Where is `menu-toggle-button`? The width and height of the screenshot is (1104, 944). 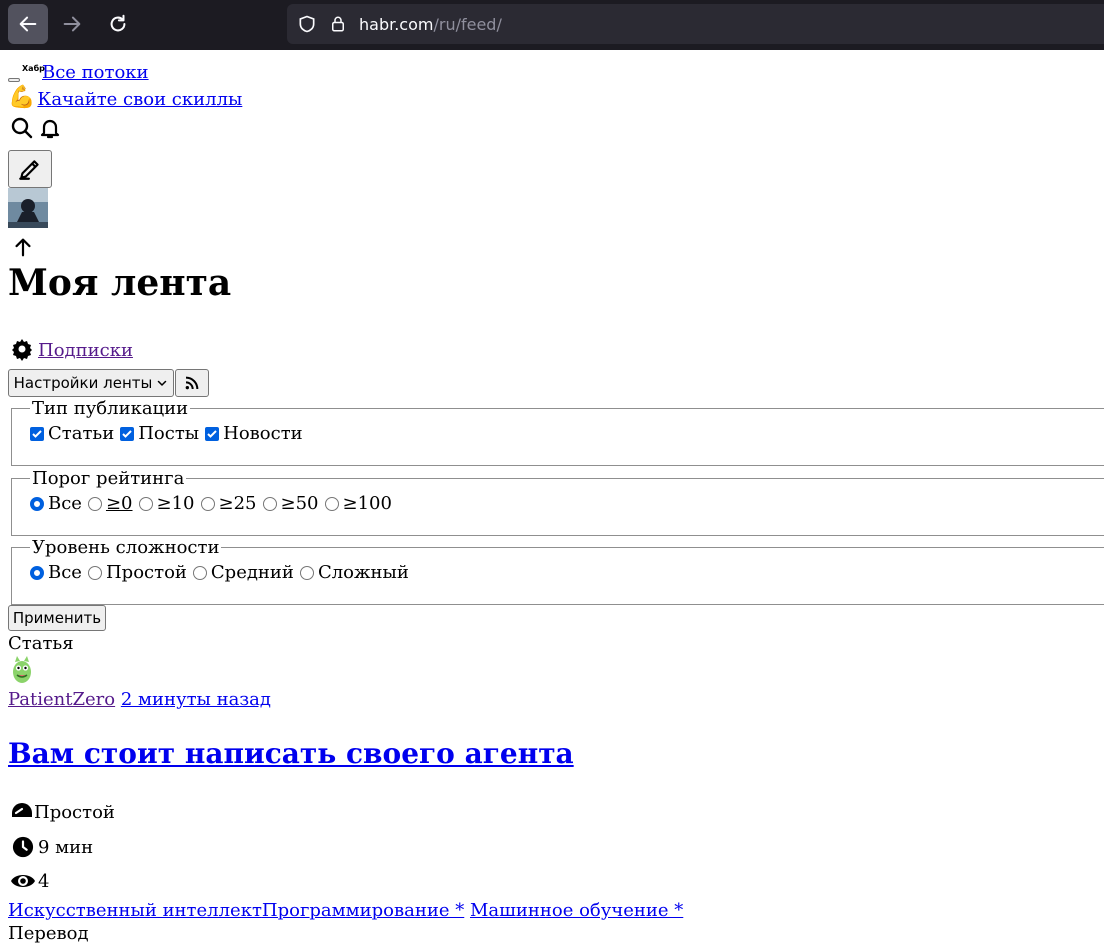 menu-toggle-button is located at coordinates (14, 80).